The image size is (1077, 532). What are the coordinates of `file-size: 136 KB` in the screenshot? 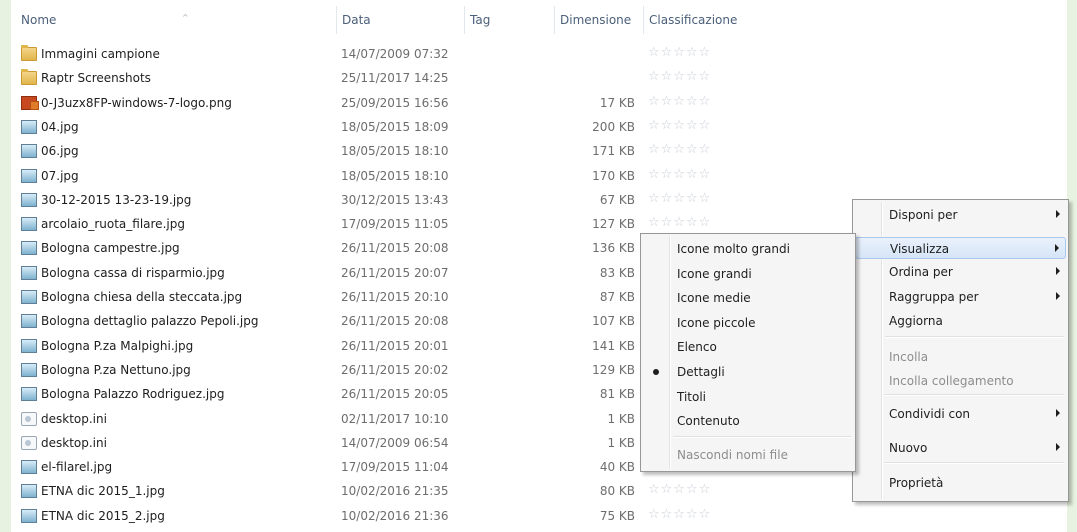 It's located at (613, 248).